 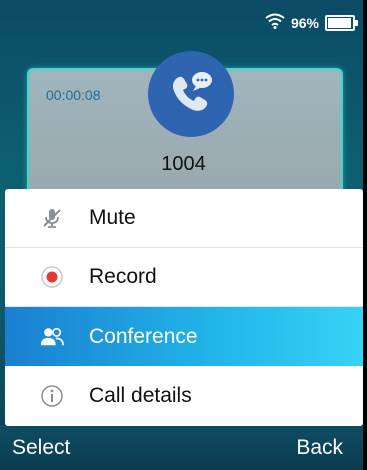 What do you see at coordinates (52, 277) in the screenshot?
I see `record-icon` at bounding box center [52, 277].